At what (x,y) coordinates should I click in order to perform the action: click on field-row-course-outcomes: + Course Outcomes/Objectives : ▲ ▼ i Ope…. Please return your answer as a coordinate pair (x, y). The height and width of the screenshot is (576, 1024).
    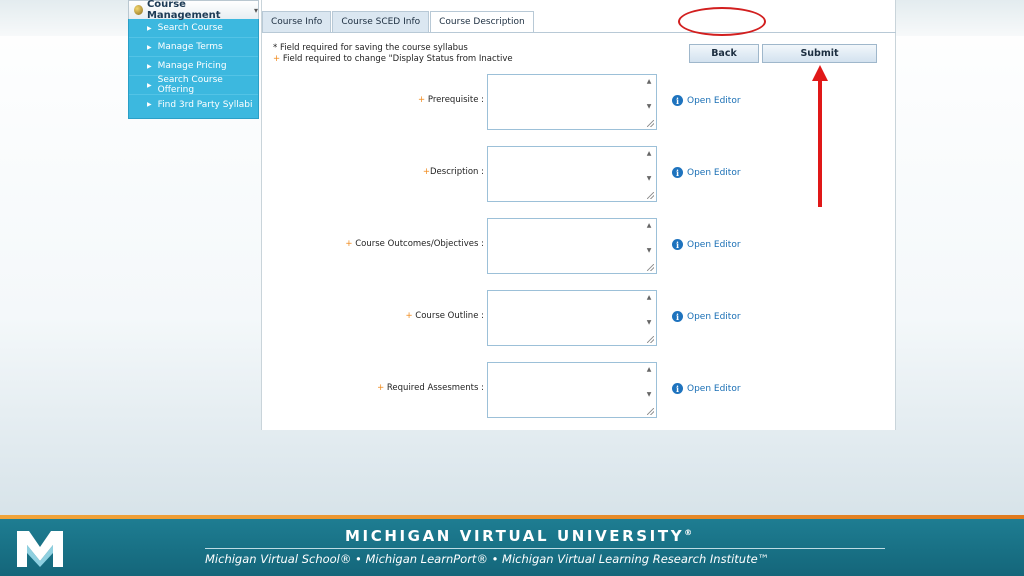
    Looking at the image, I should click on (579, 246).